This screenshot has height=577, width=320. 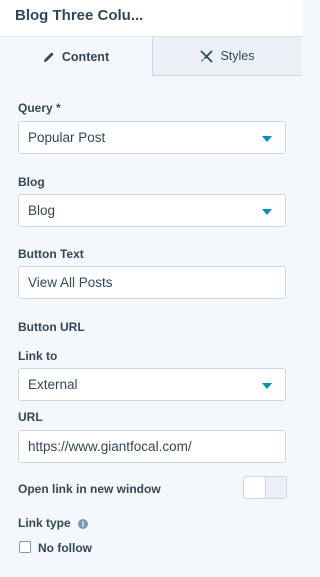 What do you see at coordinates (49, 57) in the screenshot?
I see `pencil-icon` at bounding box center [49, 57].